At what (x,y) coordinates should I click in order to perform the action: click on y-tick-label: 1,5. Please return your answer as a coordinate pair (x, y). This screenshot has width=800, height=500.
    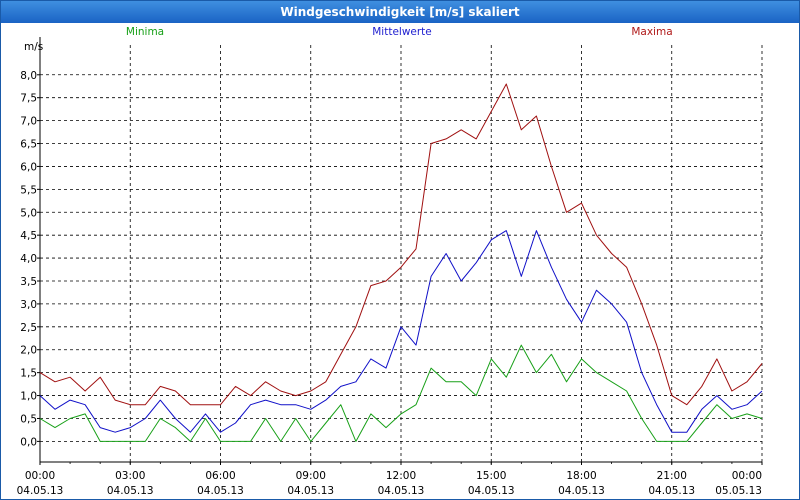
    Looking at the image, I should click on (28, 374).